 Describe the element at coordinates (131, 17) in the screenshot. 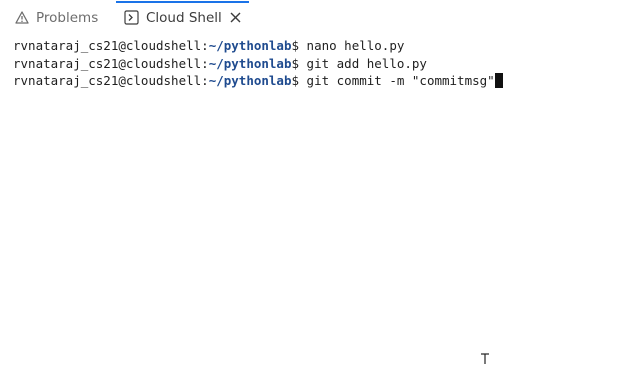

I see `terminal-icon` at that location.